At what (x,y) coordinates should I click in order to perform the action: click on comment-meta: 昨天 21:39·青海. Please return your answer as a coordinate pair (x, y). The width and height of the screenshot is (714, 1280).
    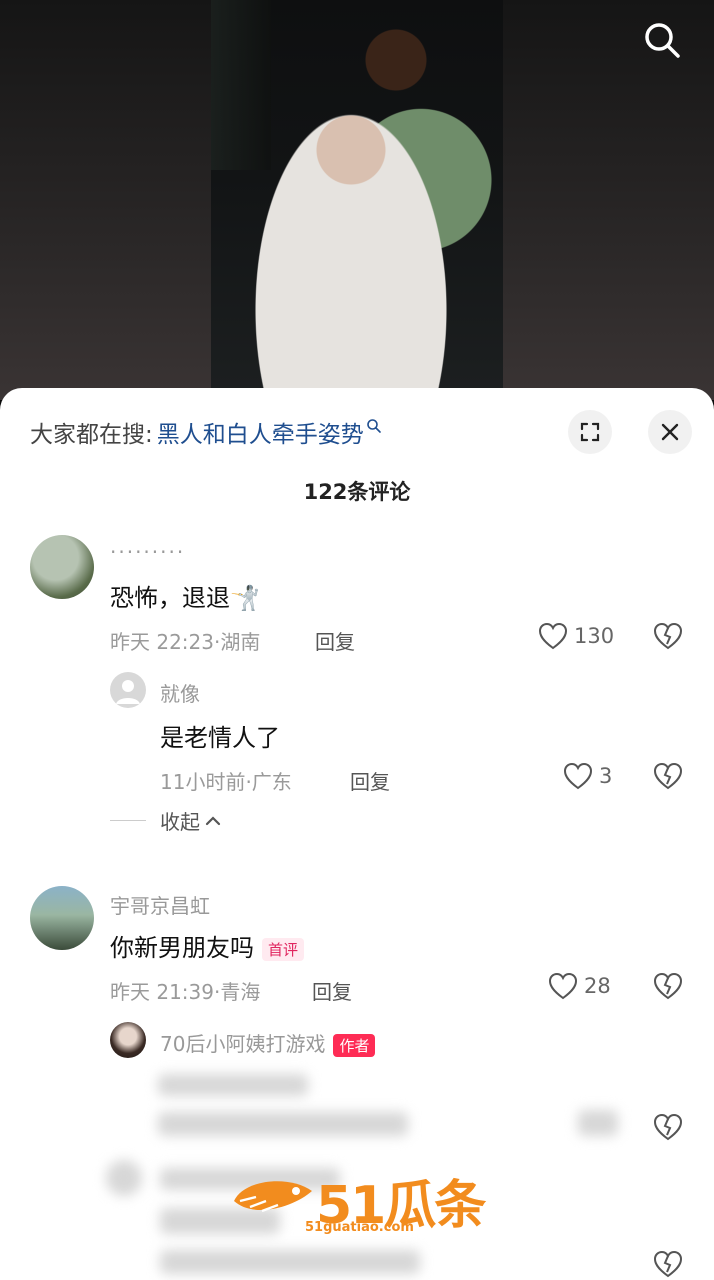
    Looking at the image, I should click on (185, 992).